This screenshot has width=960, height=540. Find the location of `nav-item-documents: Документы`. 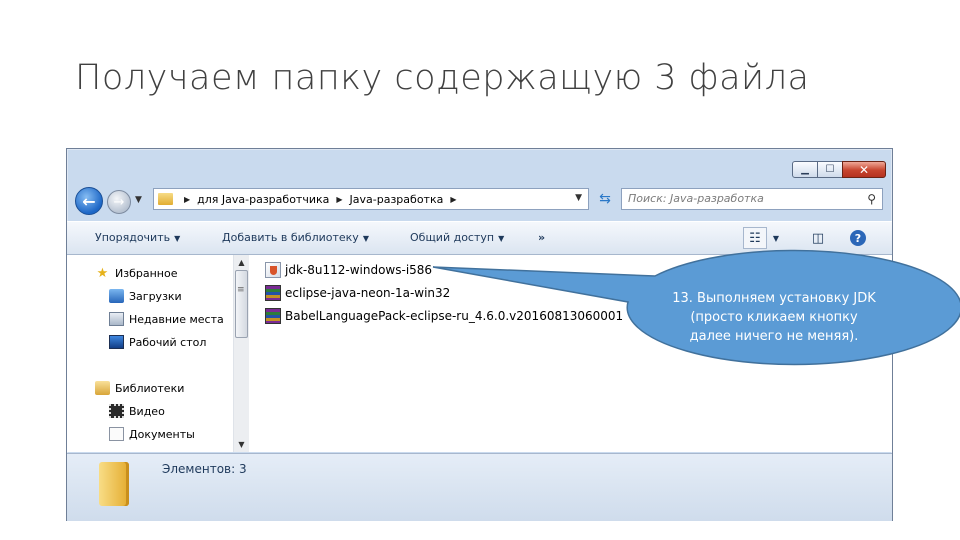

nav-item-documents: Документы is located at coordinates (152, 434).